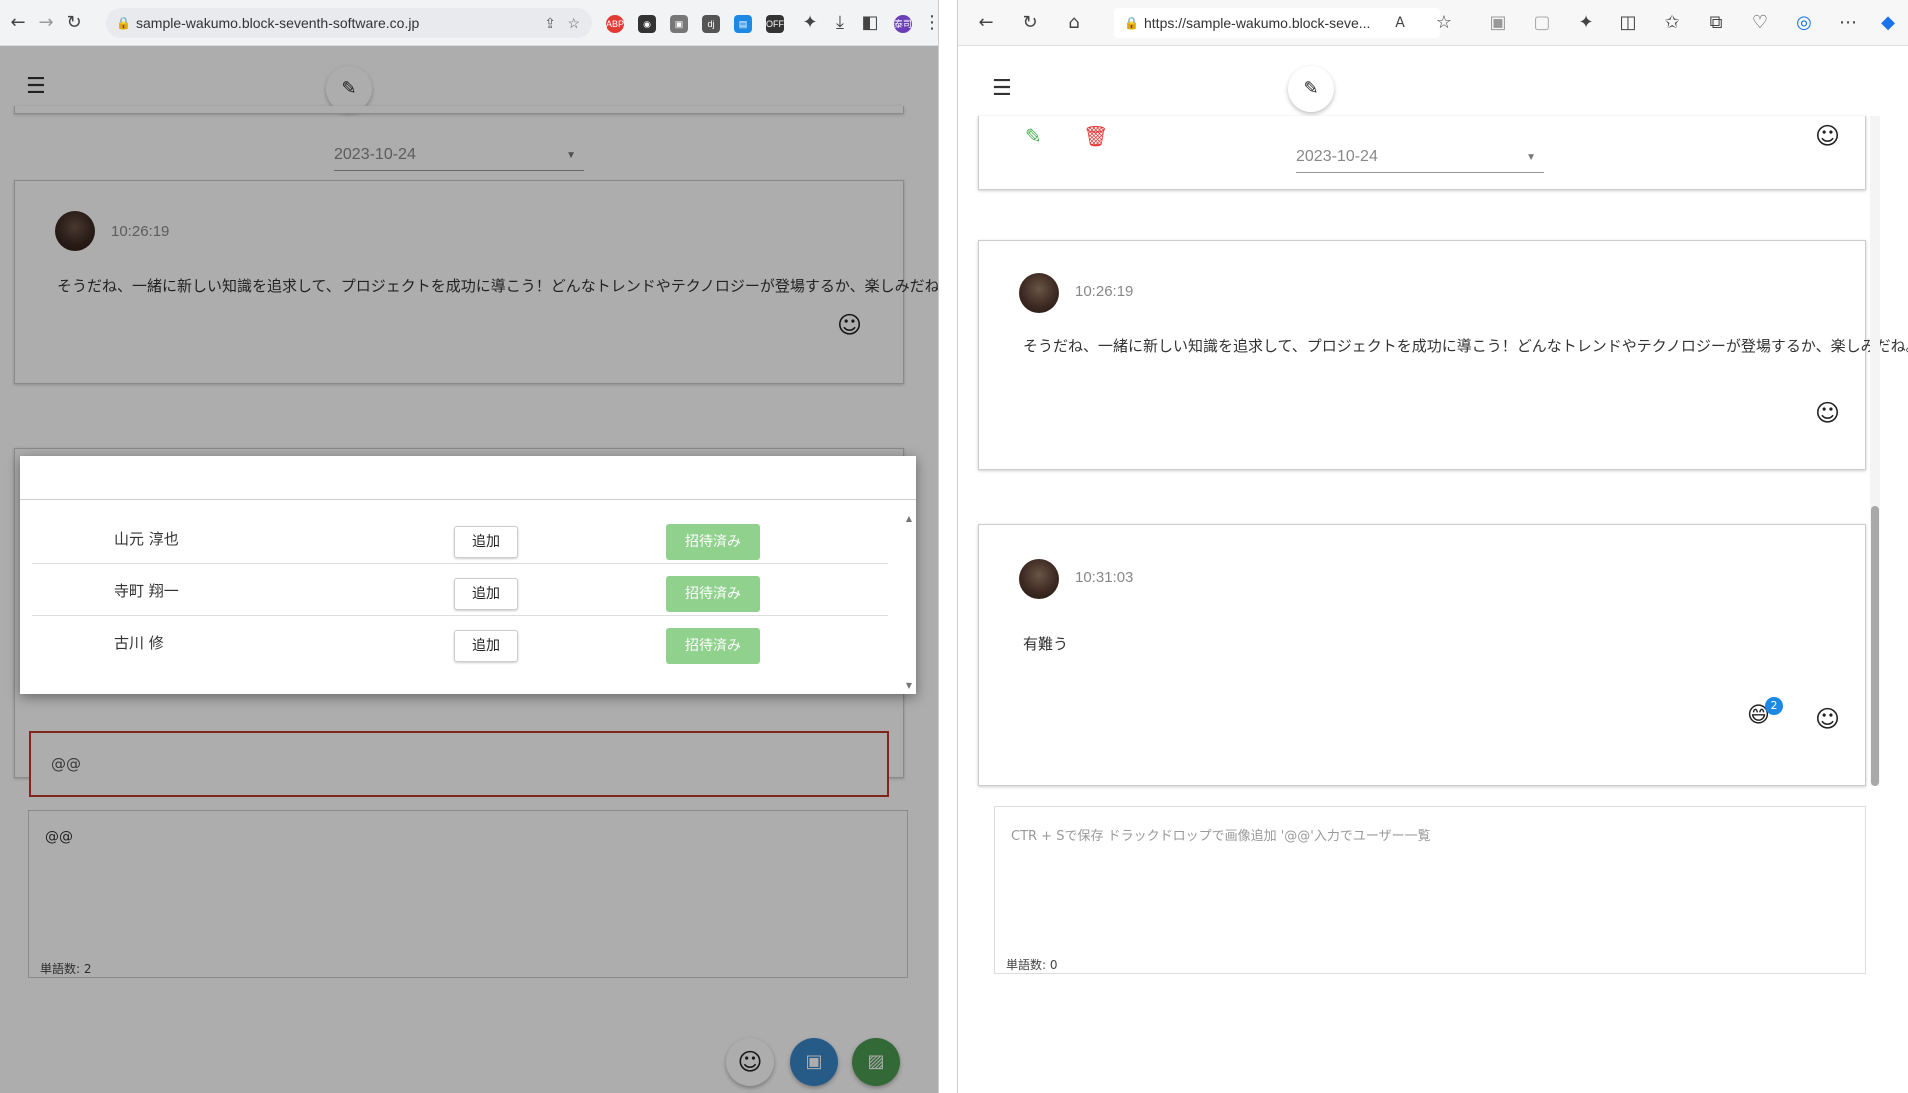 The width and height of the screenshot is (1908, 1093). Describe the element at coordinates (1430, 890) in the screenshot. I see `editor-textarea: CTR + Sで保存 ドラックドロップで画像追加 '@@'入力でユーザー一覧` at that location.